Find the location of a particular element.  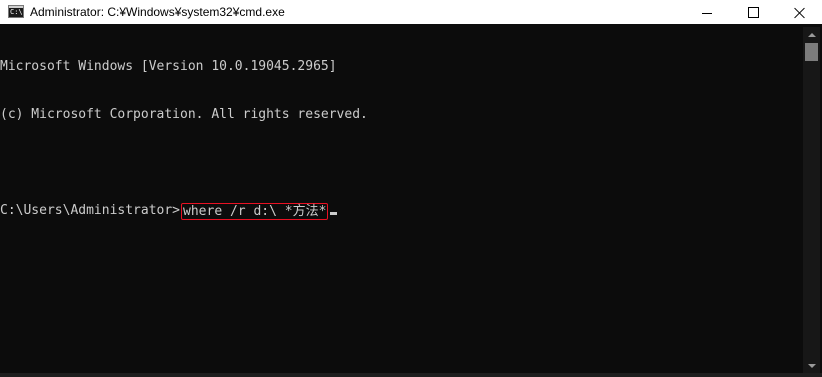

close-icon is located at coordinates (799, 12).